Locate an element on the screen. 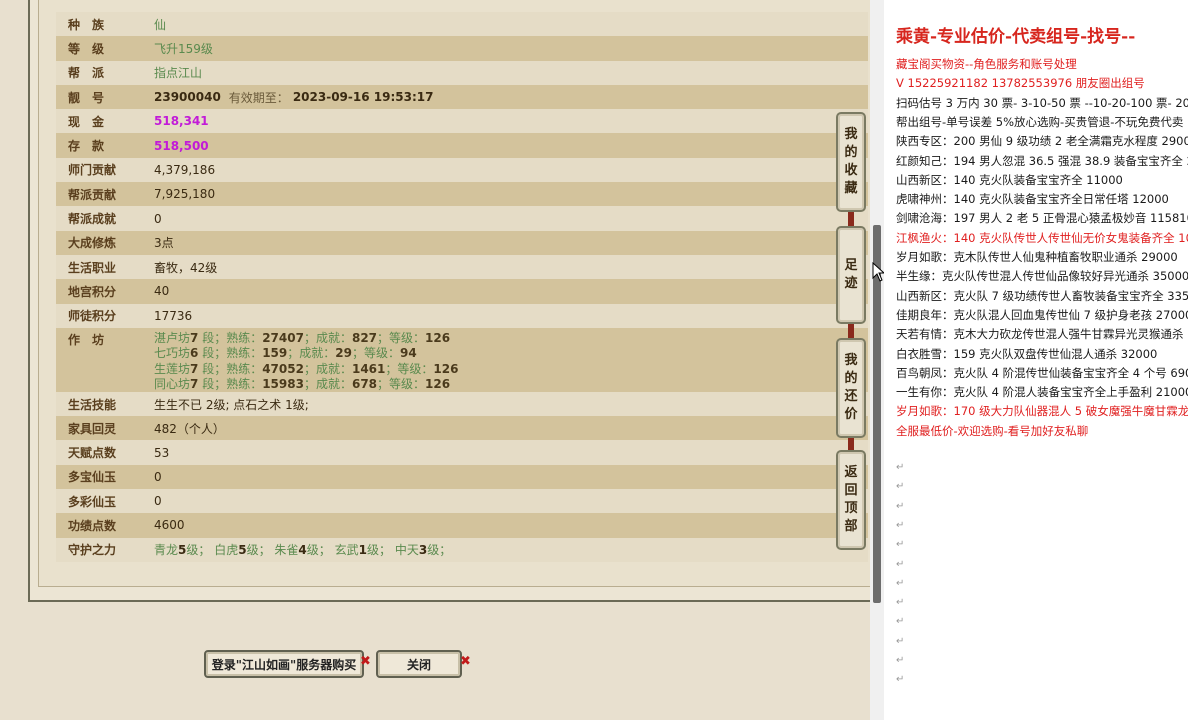  doc-line: 佳期良年：克火队混人回血鬼传世仙 7 级护身老孩 27000 is located at coordinates (1042, 314).